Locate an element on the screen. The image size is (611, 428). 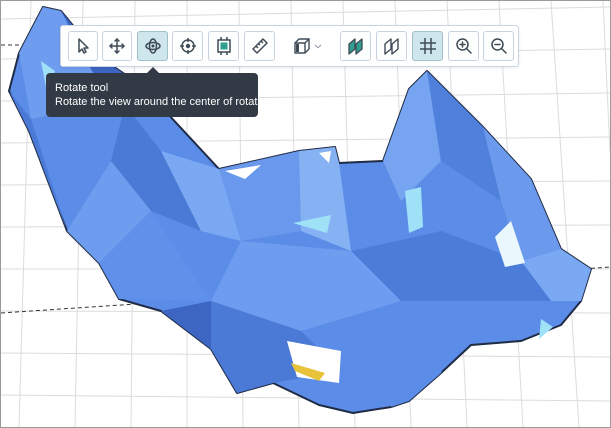
rotate-orbit-icon is located at coordinates (153, 46).